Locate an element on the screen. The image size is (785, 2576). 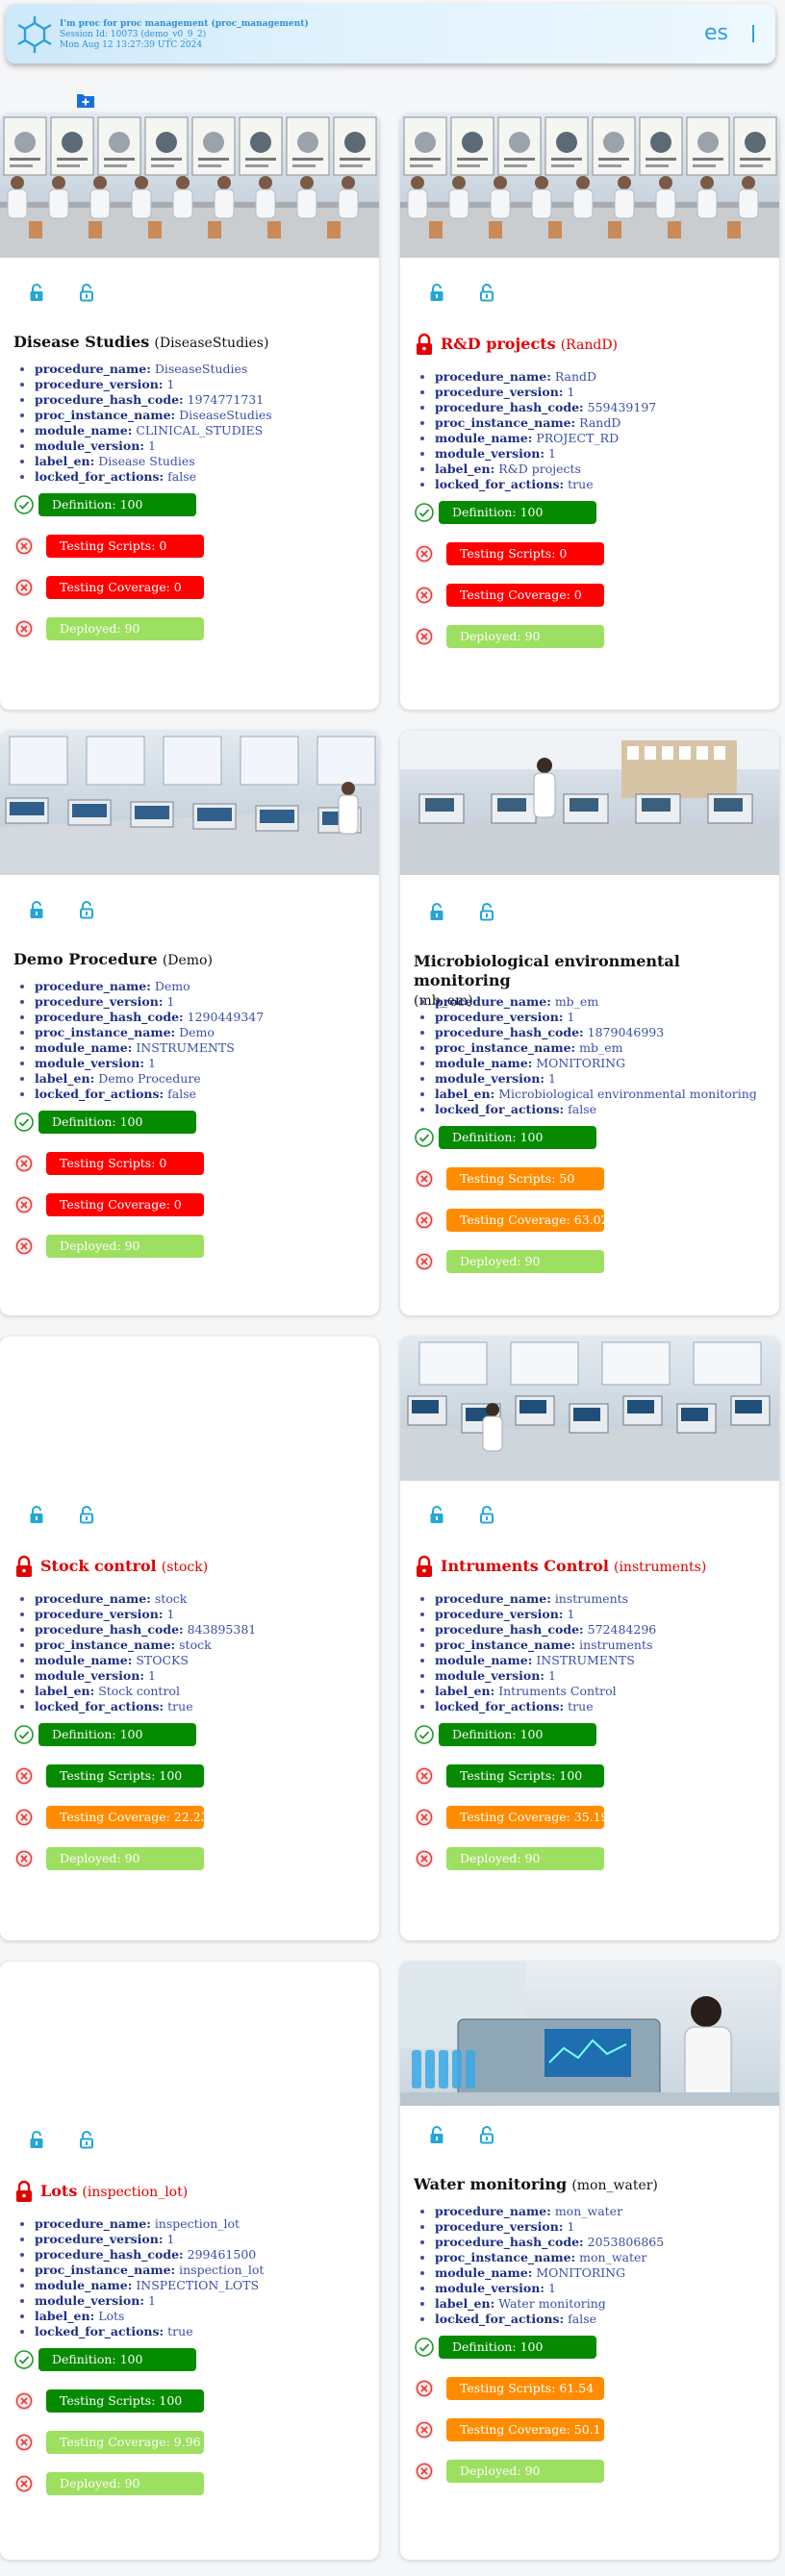
property-value: false is located at coordinates (583, 1109).